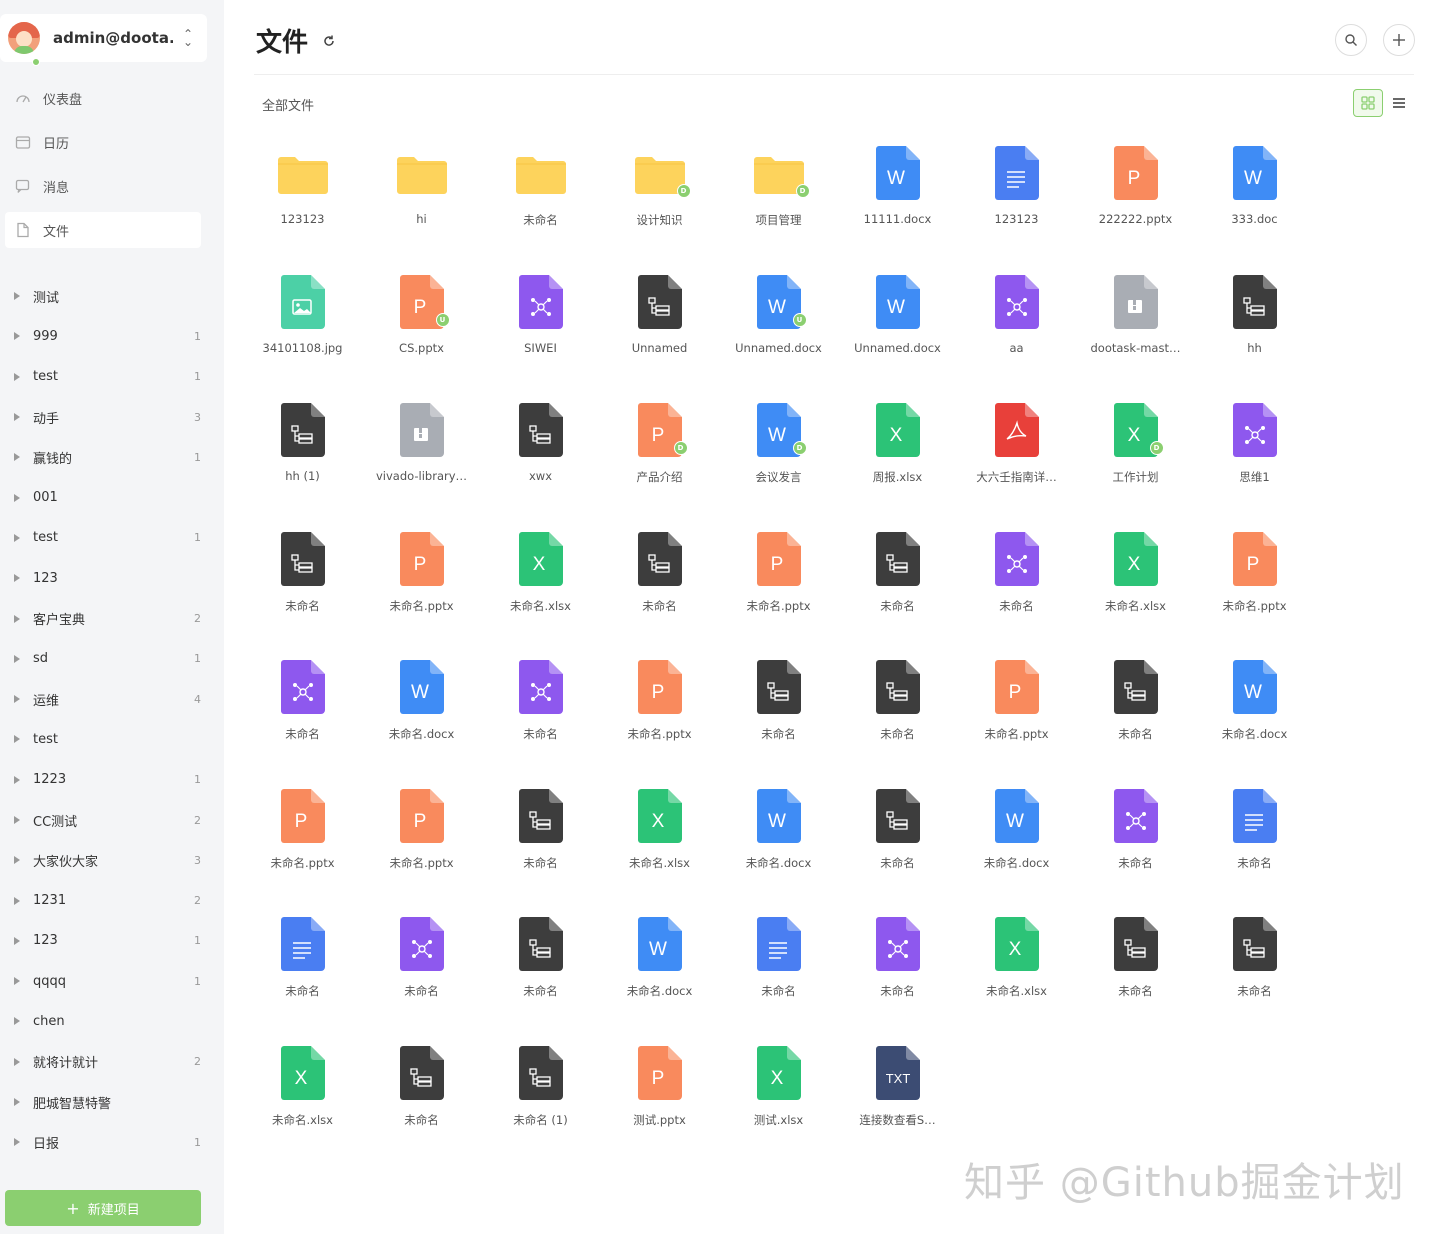 The image size is (1440, 1234). I want to click on file-item: P 测试.pptx, so click(659, 1102).